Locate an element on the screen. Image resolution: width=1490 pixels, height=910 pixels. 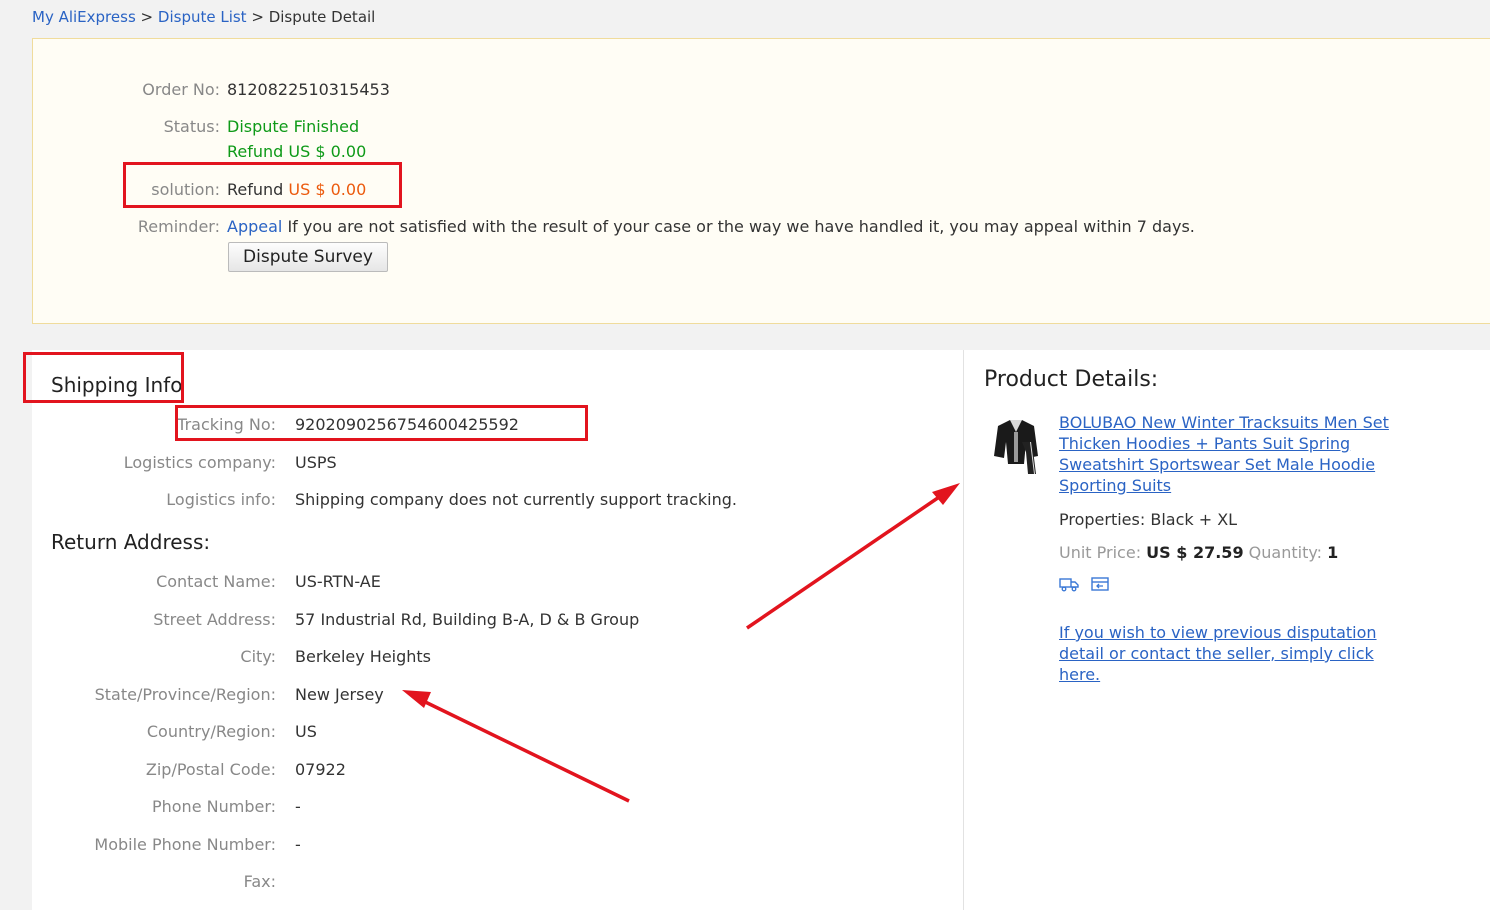
unit-price-label: Unit Price: is located at coordinates (1100, 552).